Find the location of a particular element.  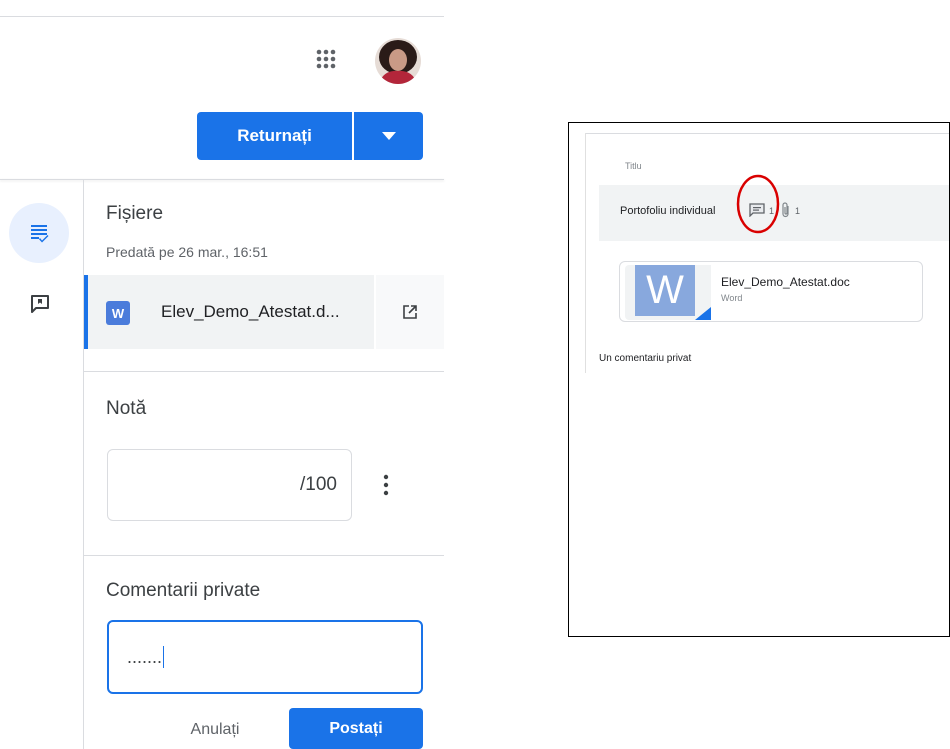

grade-input: /100 is located at coordinates (229, 485).